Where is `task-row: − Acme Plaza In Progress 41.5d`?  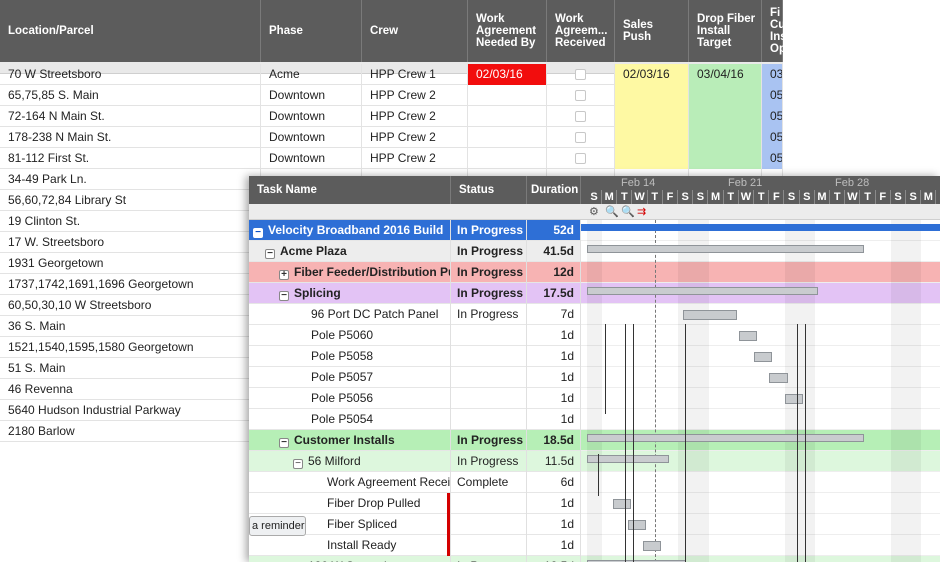
task-row: − Acme Plaza In Progress 41.5d is located at coordinates (415, 251).